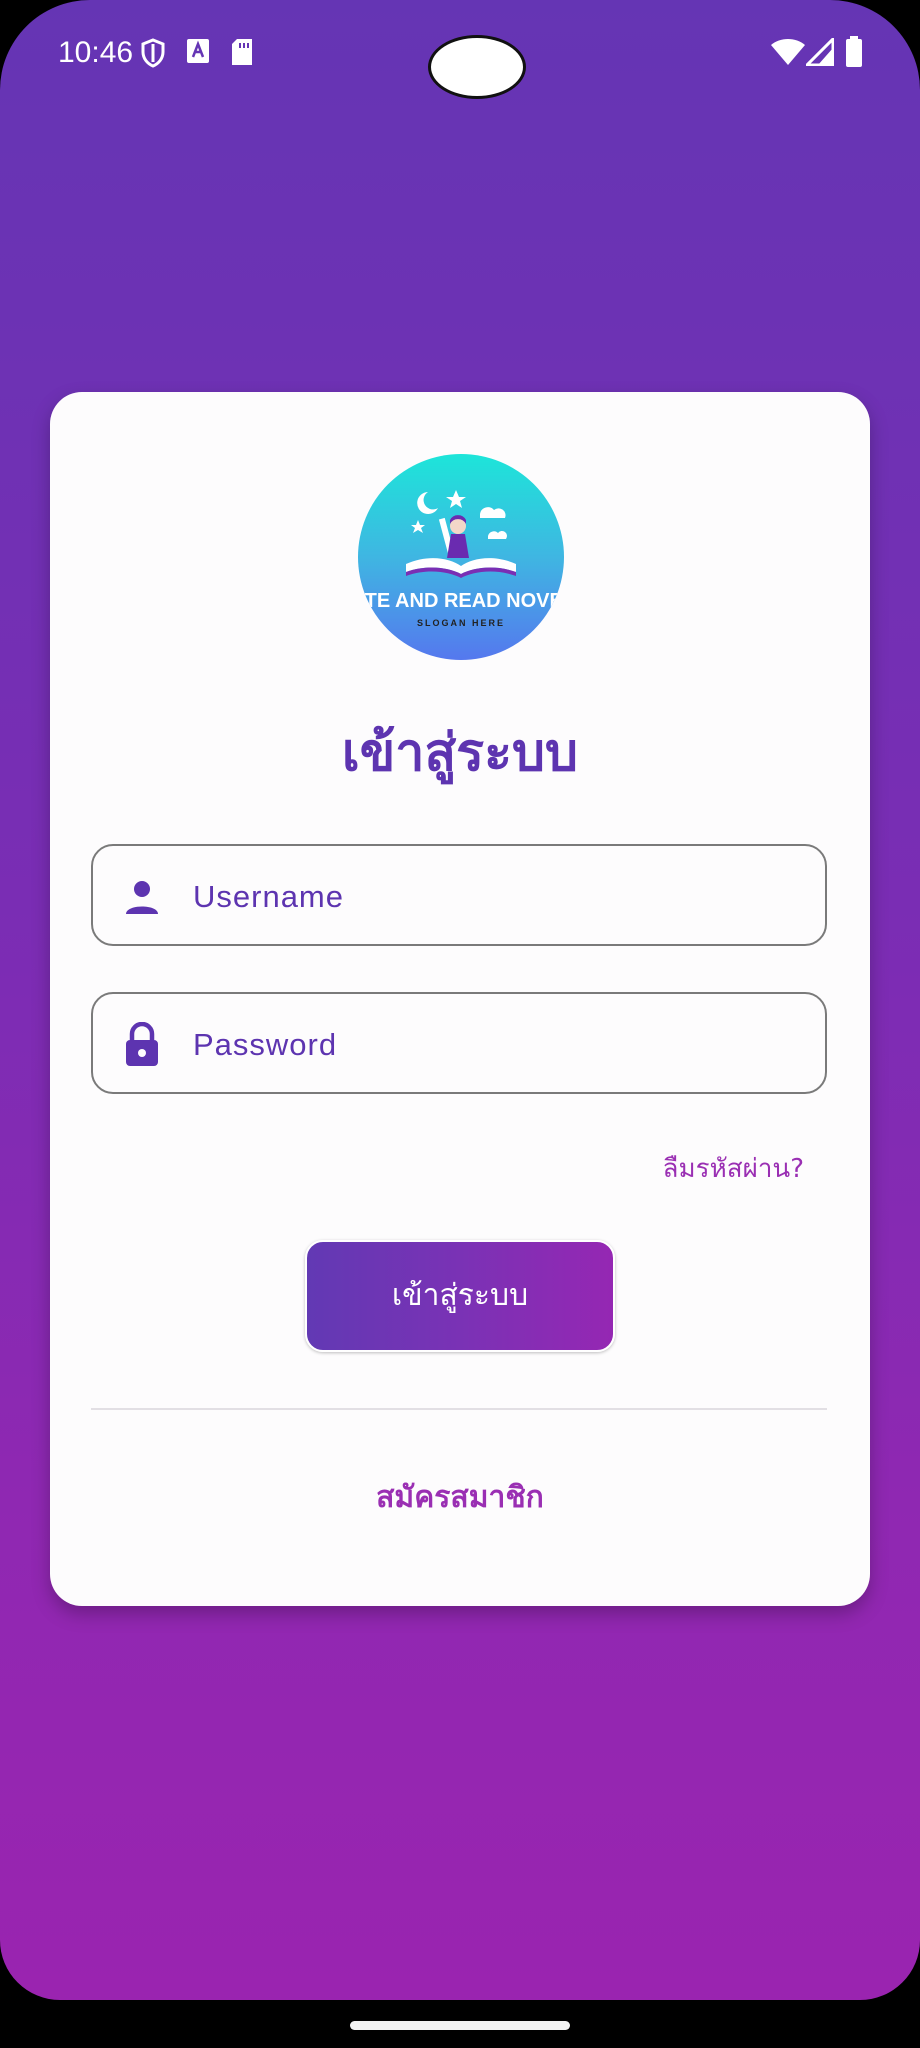 This screenshot has height=2048, width=920. What do you see at coordinates (198, 53) in the screenshot?
I see `font-a-icon` at bounding box center [198, 53].